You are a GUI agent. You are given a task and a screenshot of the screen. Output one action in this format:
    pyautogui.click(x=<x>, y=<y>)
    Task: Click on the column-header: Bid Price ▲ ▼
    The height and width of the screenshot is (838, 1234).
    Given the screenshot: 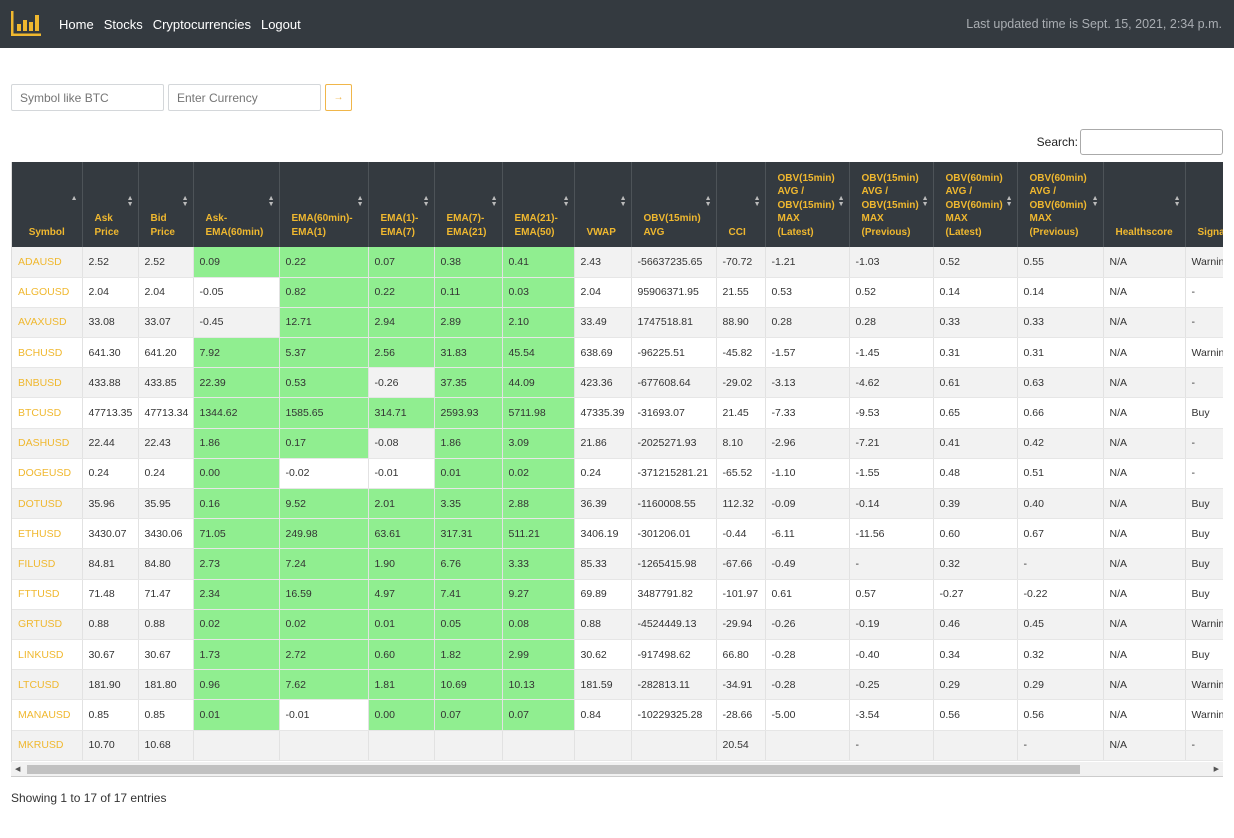 What is the action you would take?
    pyautogui.click(x=166, y=204)
    